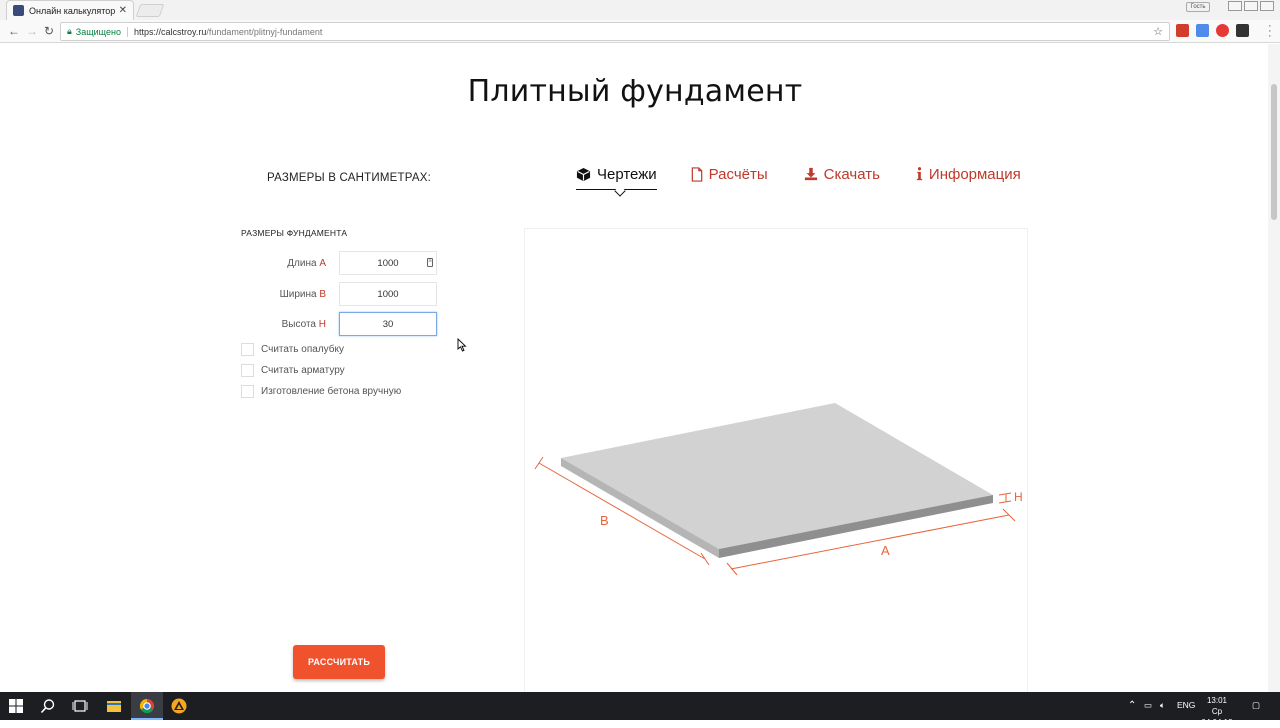 The width and height of the screenshot is (1280, 728). What do you see at coordinates (885, 550) in the screenshot?
I see `dimension-label-a: A` at bounding box center [885, 550].